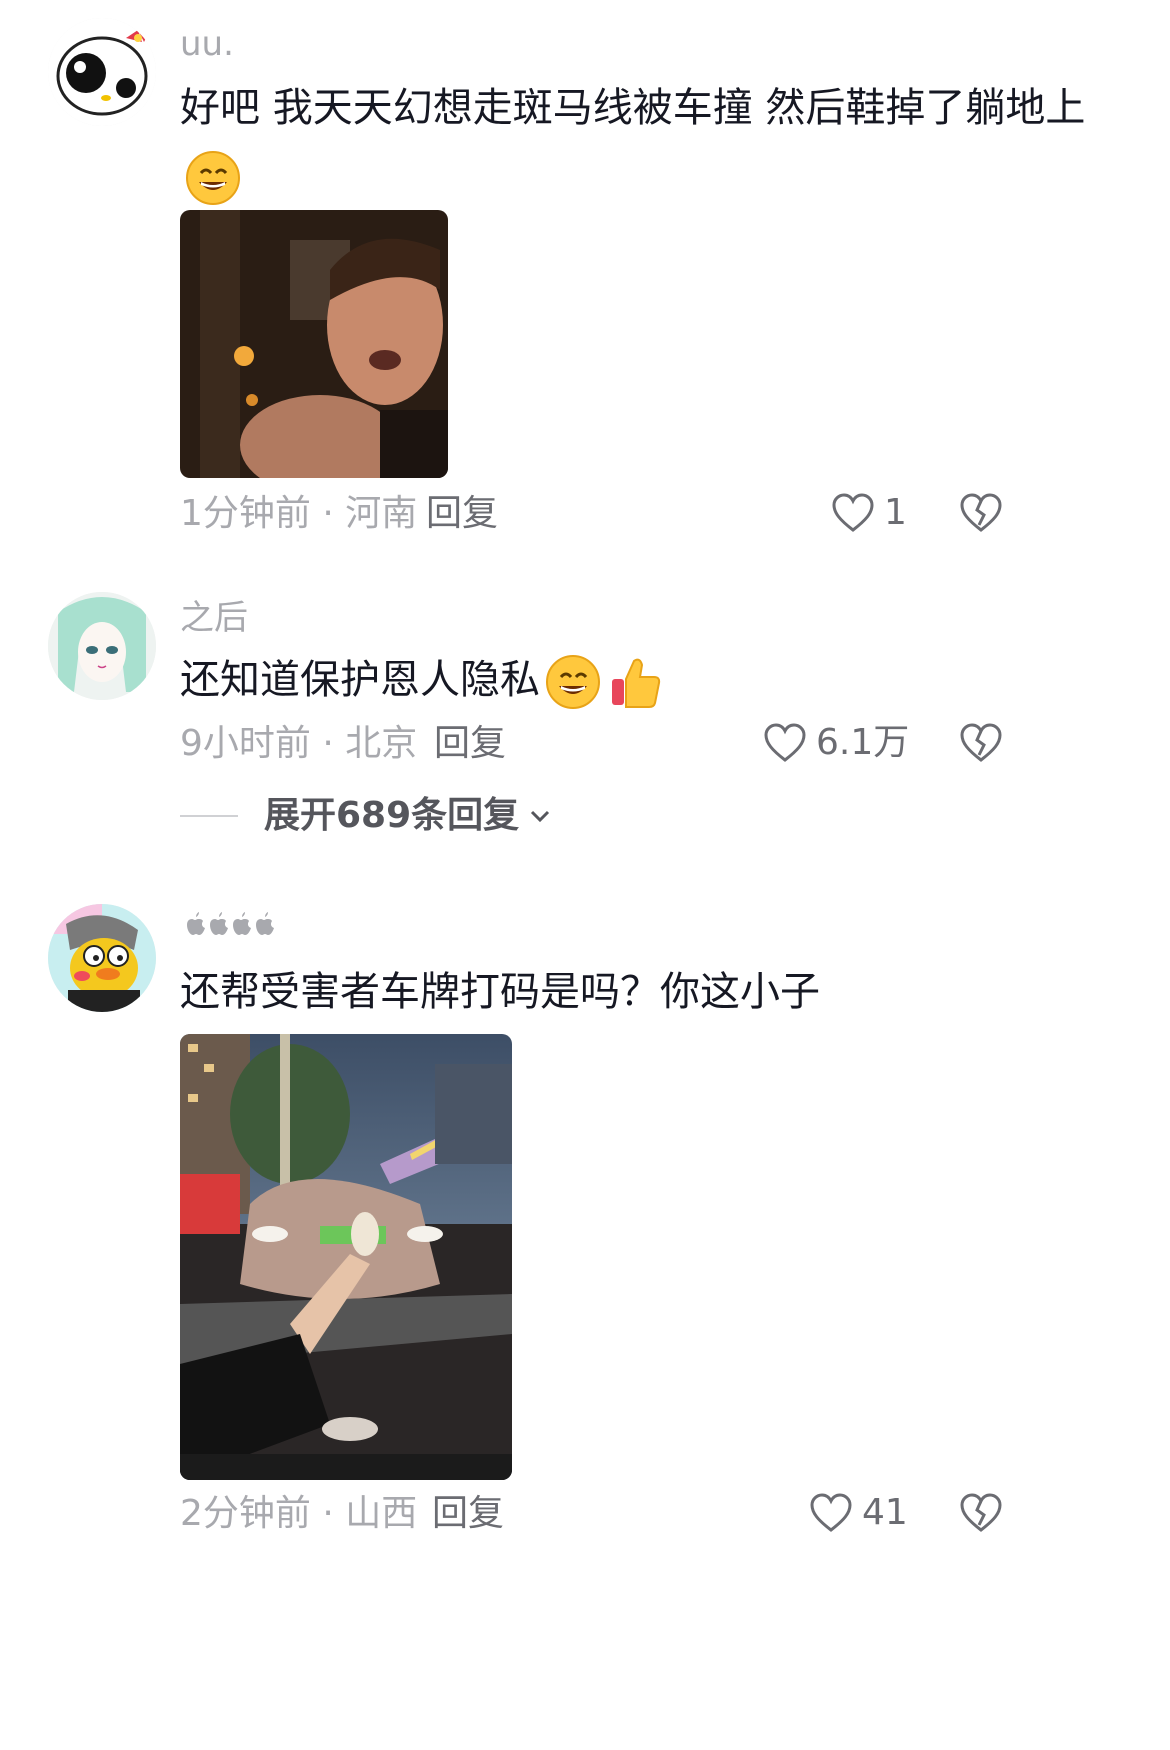 This screenshot has height=1750, width=1170. I want to click on hello-kitty-avatar-icon, so click(102, 72).